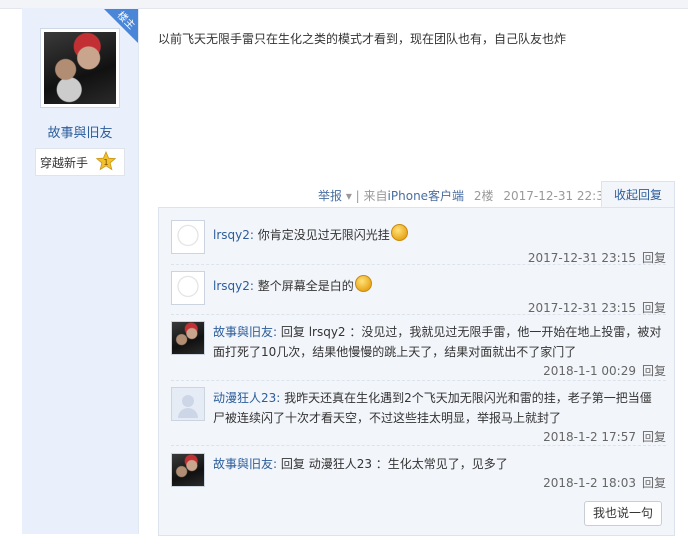 Image resolution: width=688 pixels, height=536 pixels. I want to click on post-meta: 举报 ▾ | 来自iPhone客户端 2楼 2017-12-31 22:39, so click(465, 195).